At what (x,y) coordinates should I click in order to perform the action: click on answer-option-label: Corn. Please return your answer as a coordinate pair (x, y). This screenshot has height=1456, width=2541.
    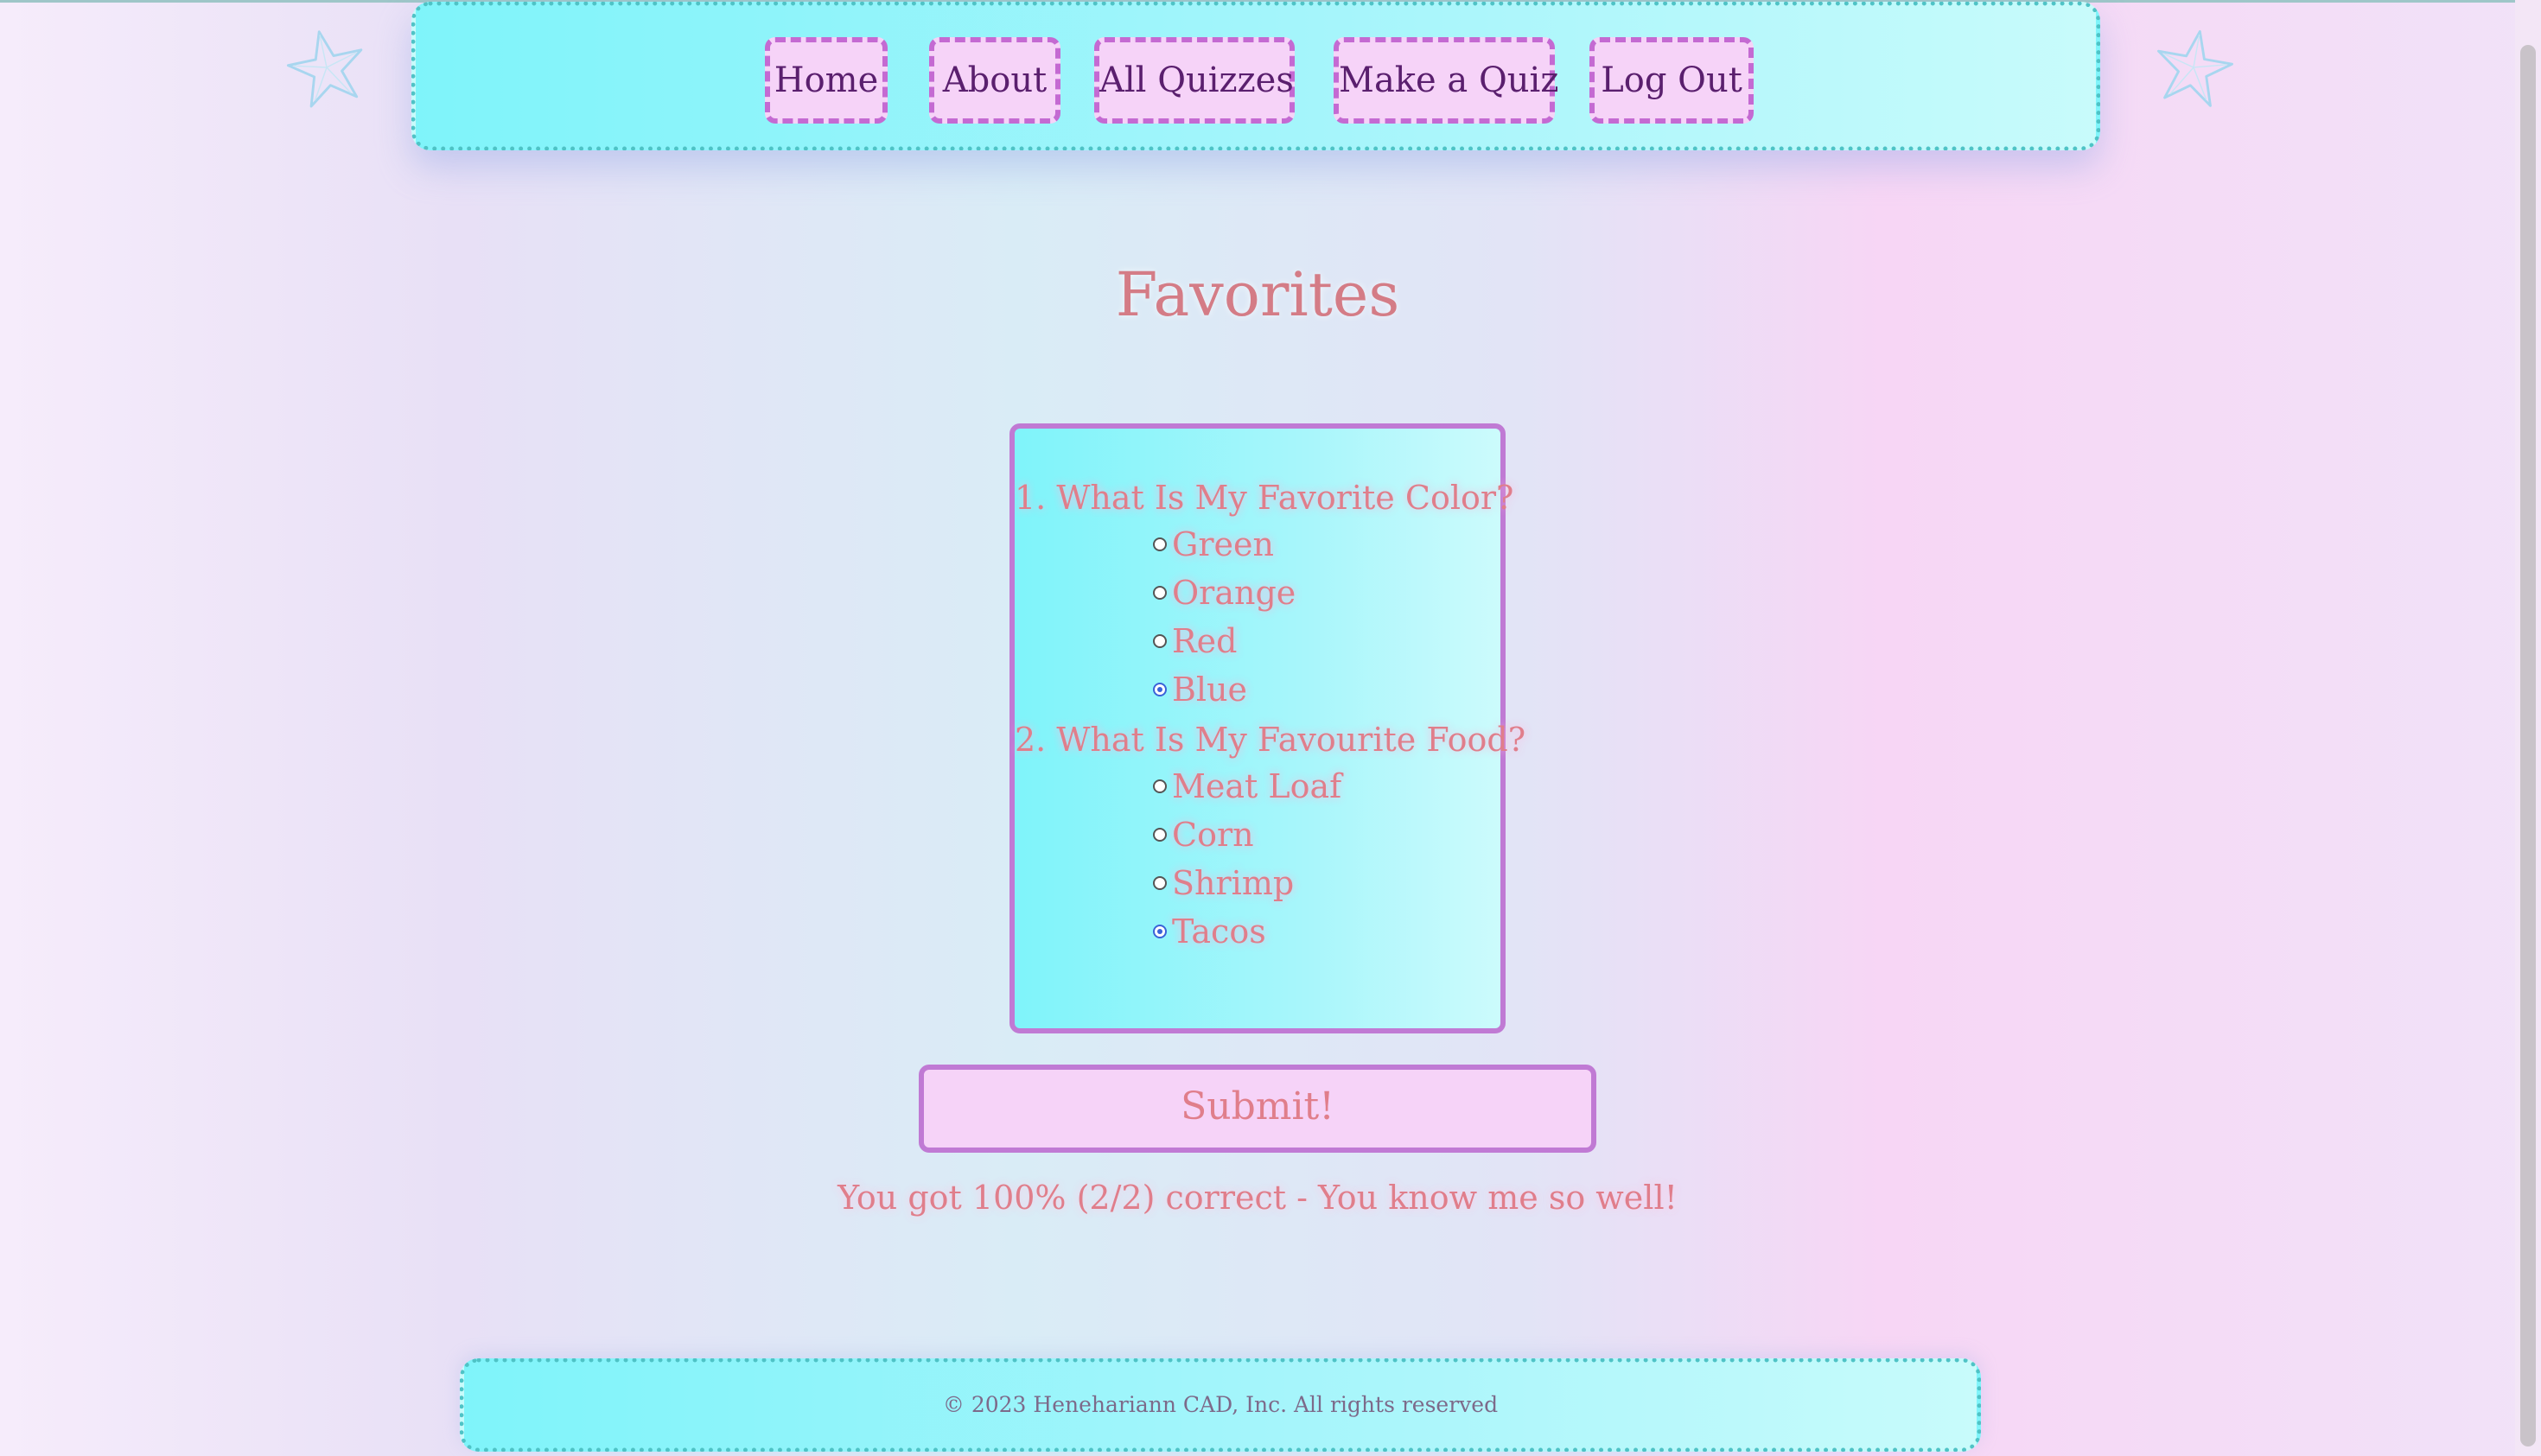
    Looking at the image, I should click on (1213, 835).